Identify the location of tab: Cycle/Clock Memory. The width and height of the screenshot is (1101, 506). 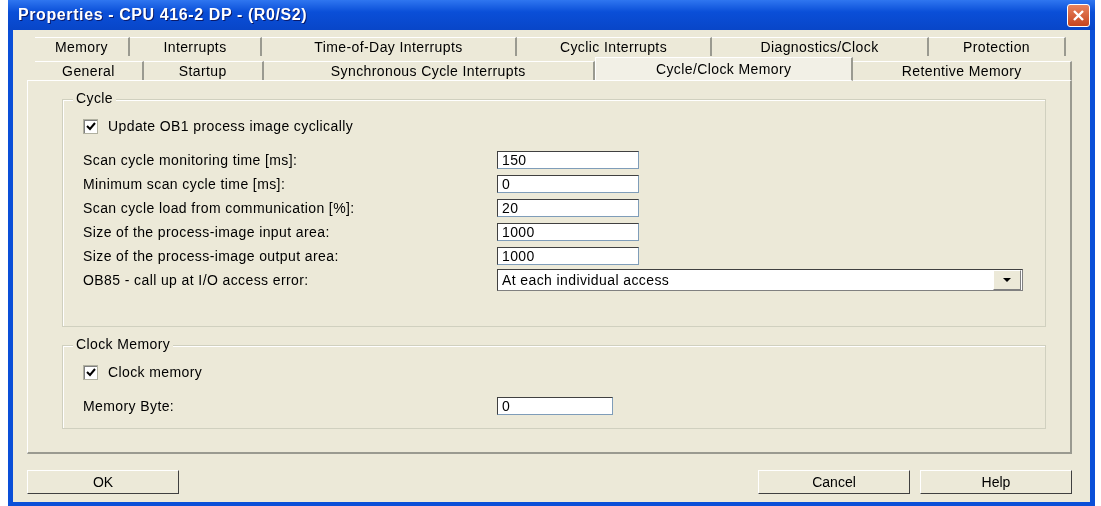
(724, 69).